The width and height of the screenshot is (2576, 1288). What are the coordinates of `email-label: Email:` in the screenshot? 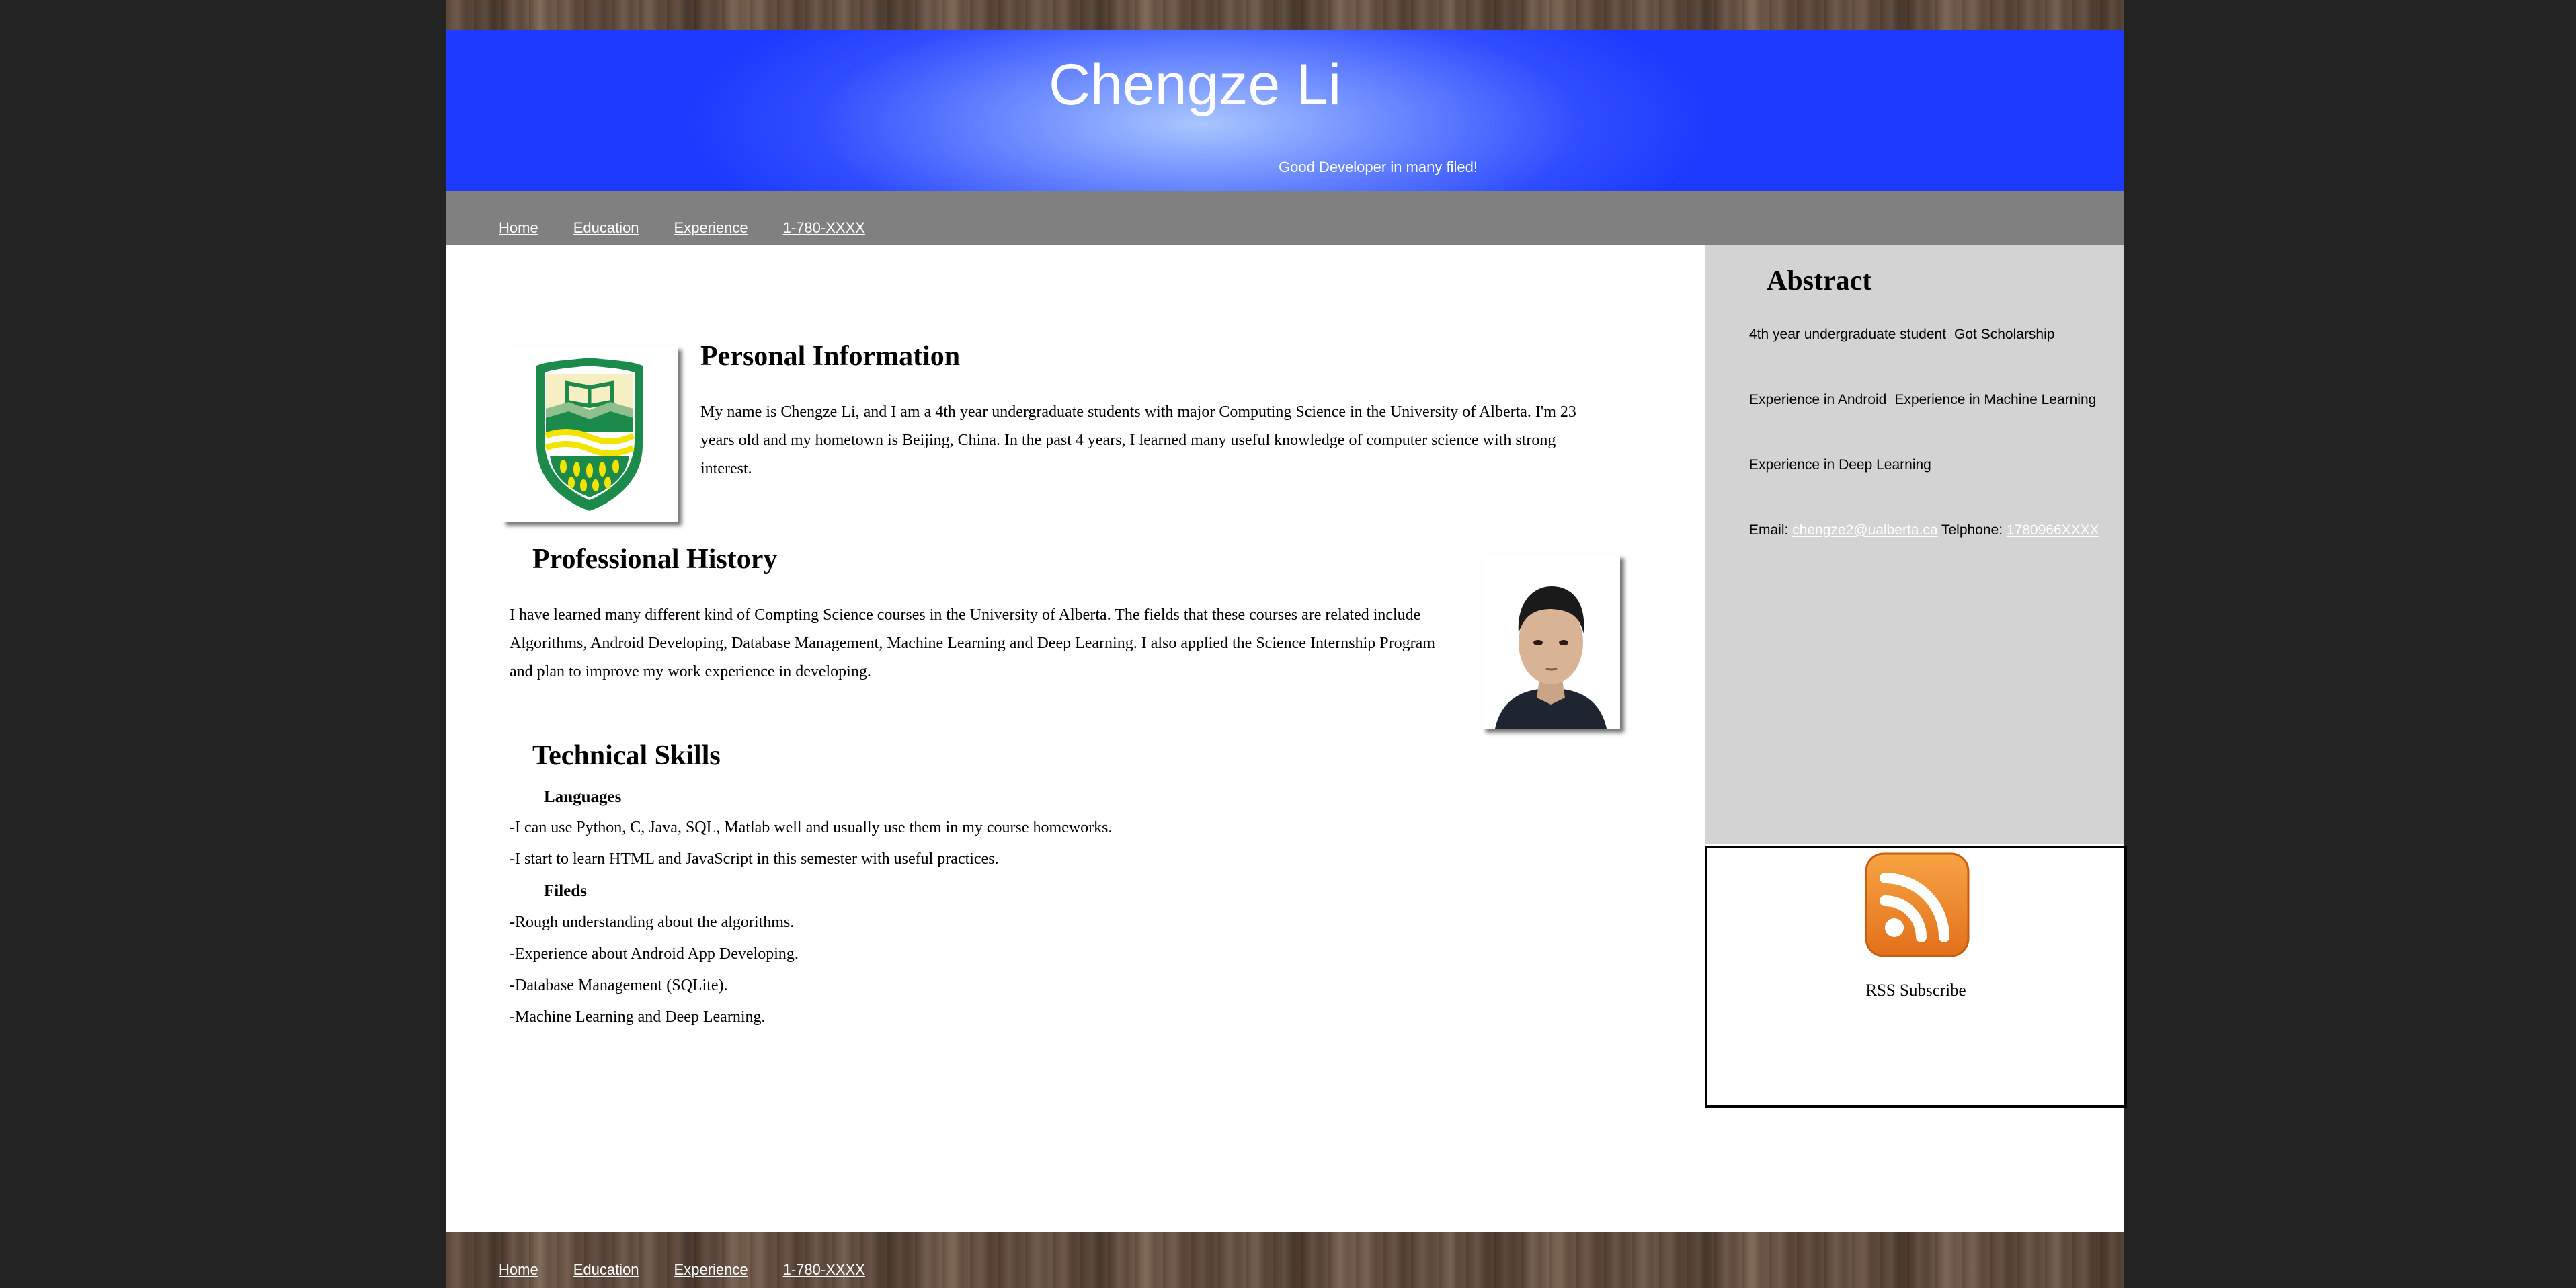 It's located at (1769, 530).